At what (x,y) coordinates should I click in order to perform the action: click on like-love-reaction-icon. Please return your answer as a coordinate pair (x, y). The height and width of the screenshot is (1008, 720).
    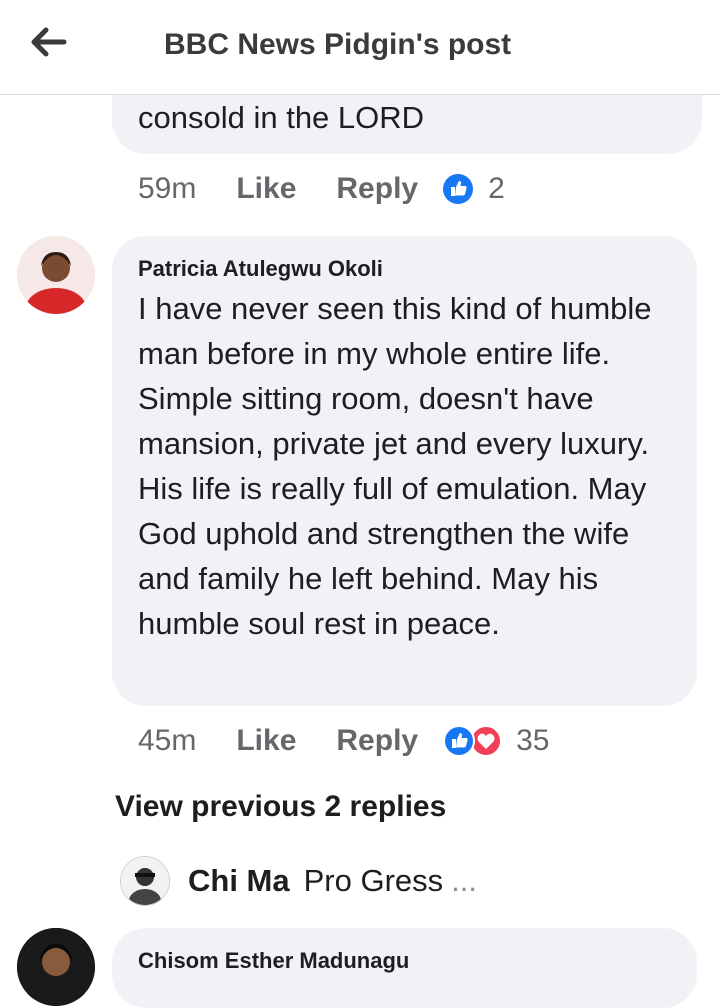
    Looking at the image, I should click on (473, 741).